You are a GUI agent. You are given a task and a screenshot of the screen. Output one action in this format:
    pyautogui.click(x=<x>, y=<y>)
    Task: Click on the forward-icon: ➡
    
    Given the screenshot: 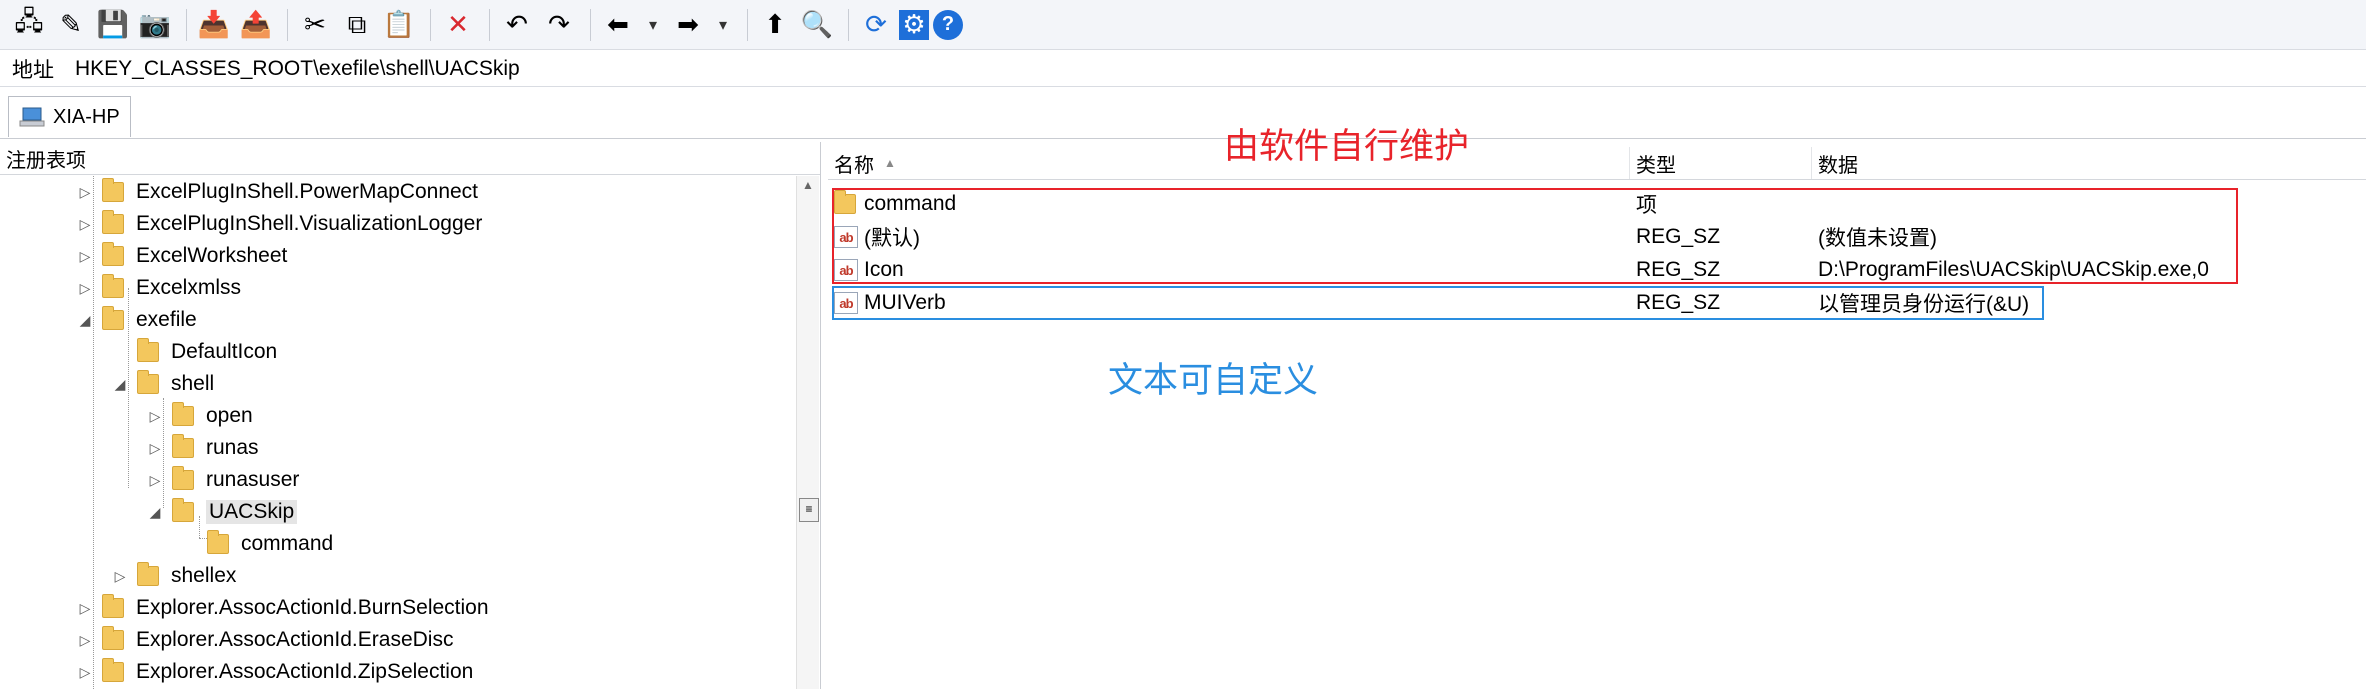 What is the action you would take?
    pyautogui.click(x=688, y=25)
    